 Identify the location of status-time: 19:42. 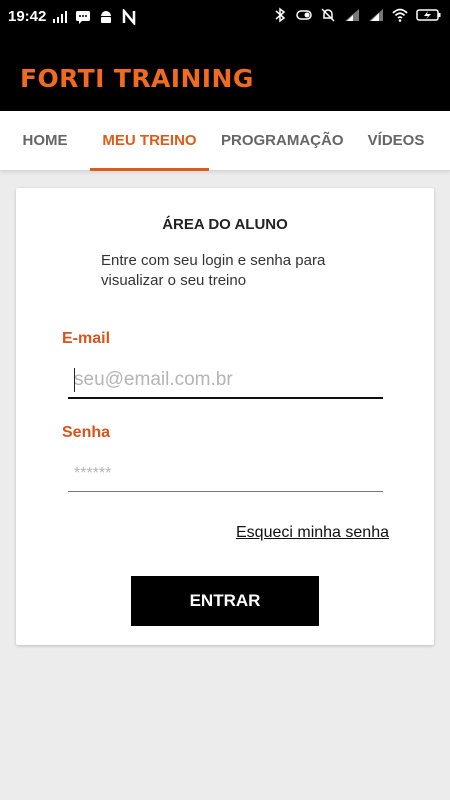
(27, 16).